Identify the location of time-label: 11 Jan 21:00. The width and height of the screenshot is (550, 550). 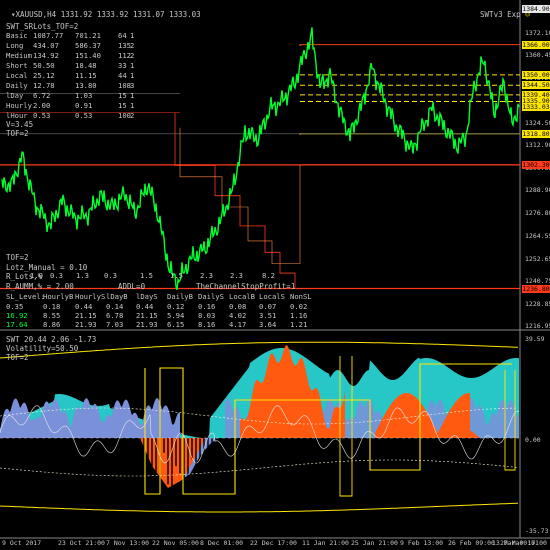
(325, 543).